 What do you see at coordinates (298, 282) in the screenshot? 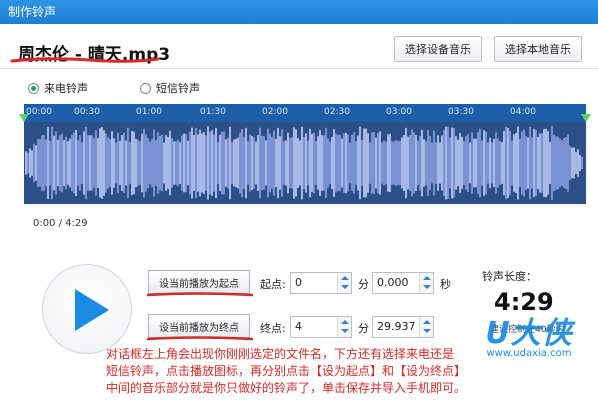
I see `start-minutes-value: 0` at bounding box center [298, 282].